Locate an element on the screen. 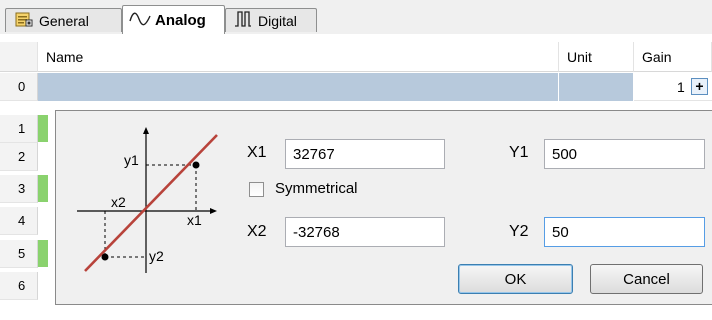 The height and width of the screenshot is (320, 712). row-header-5: 5 is located at coordinates (19, 254).